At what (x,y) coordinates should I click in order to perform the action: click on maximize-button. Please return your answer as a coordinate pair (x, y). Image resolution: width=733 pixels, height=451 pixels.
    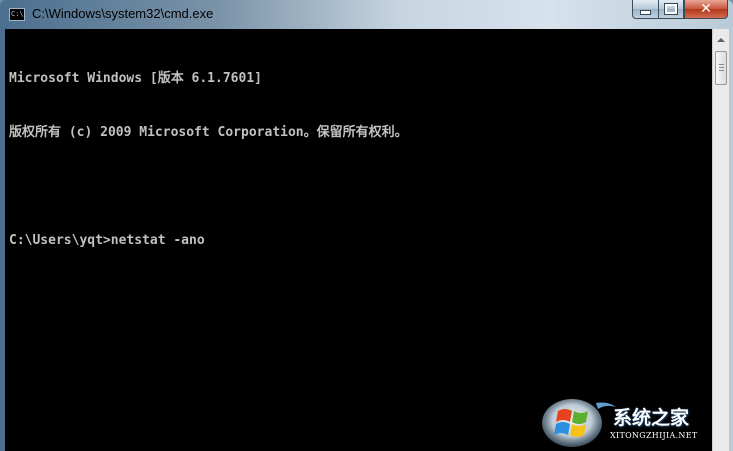
    Looking at the image, I should click on (671, 9).